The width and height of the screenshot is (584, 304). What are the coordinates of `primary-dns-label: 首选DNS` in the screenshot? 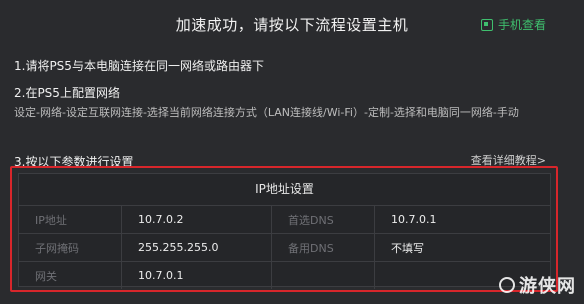 It's located at (323, 220).